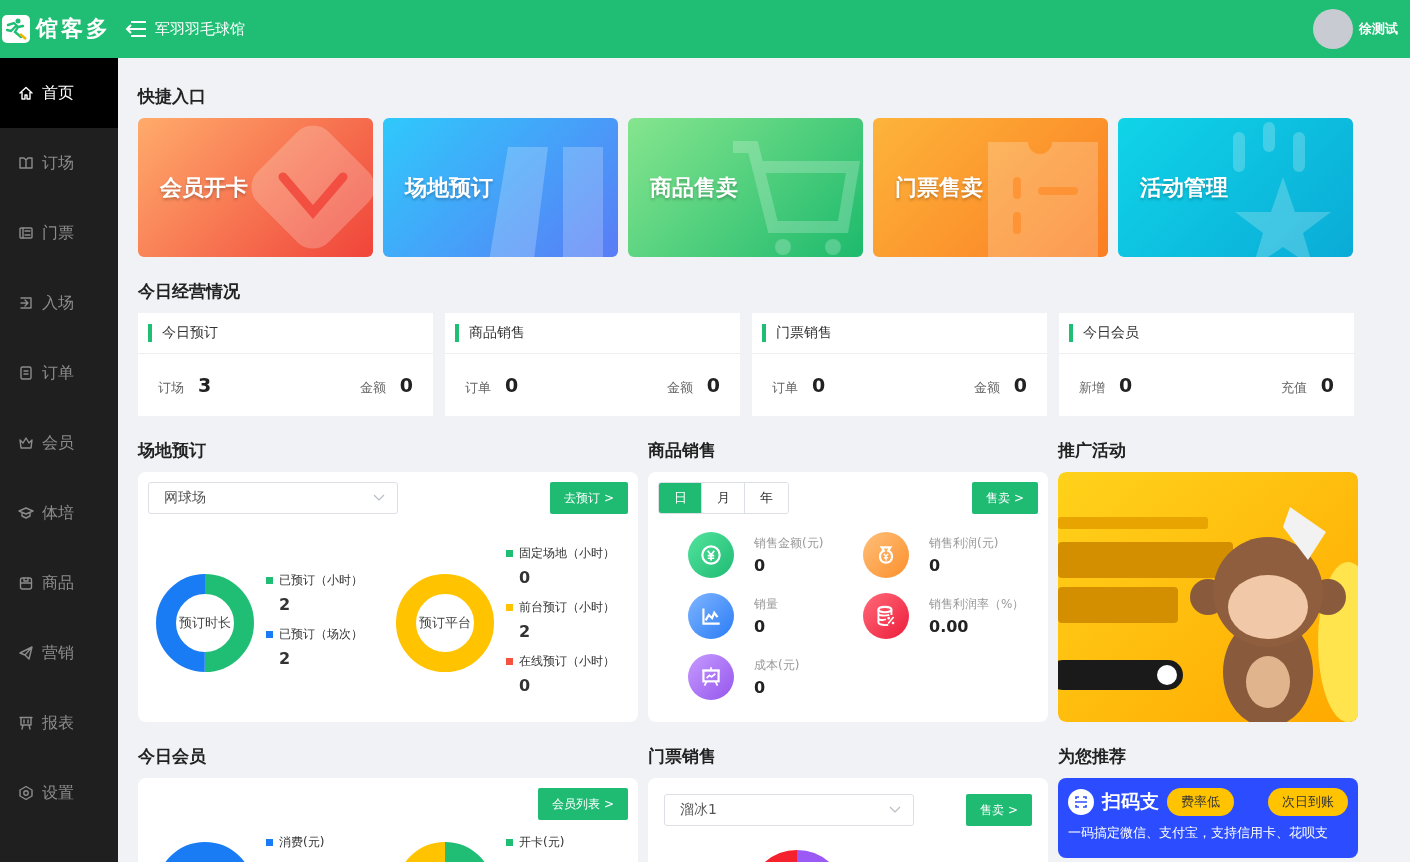 The height and width of the screenshot is (862, 1410). Describe the element at coordinates (26, 793) in the screenshot. I see `gear-icon` at that location.